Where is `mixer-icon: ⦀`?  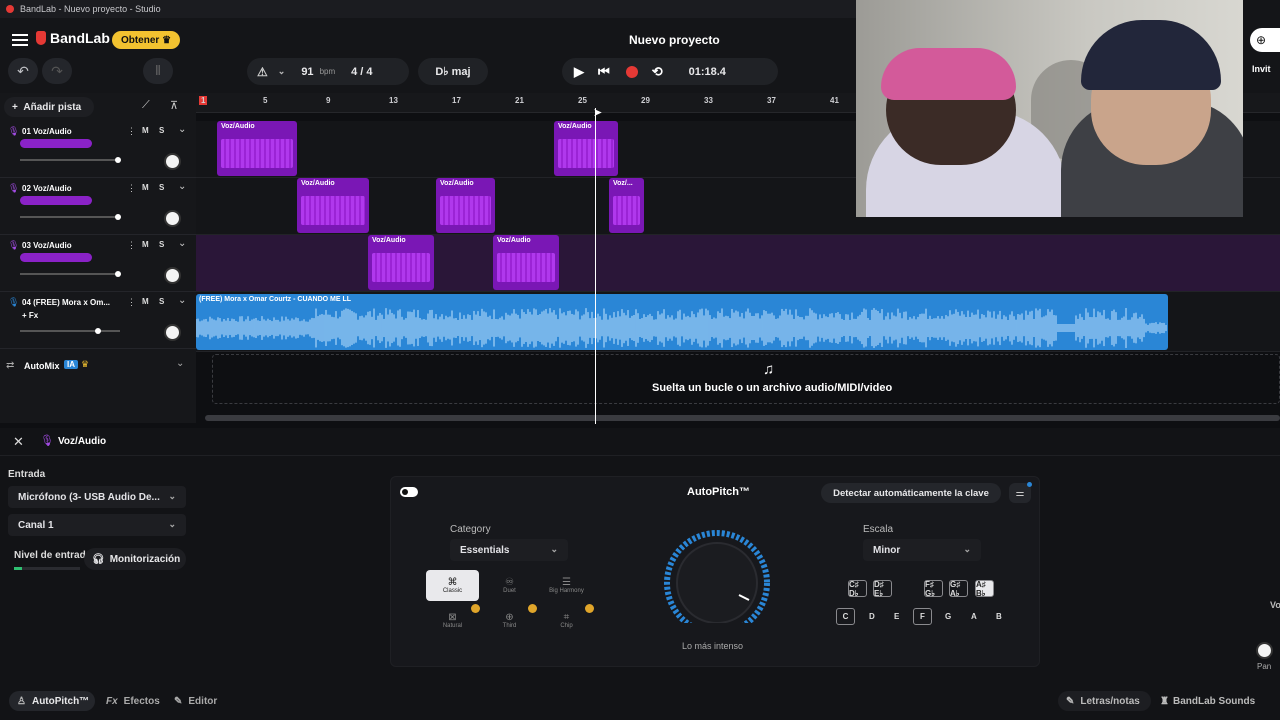 mixer-icon: ⦀ is located at coordinates (158, 71).